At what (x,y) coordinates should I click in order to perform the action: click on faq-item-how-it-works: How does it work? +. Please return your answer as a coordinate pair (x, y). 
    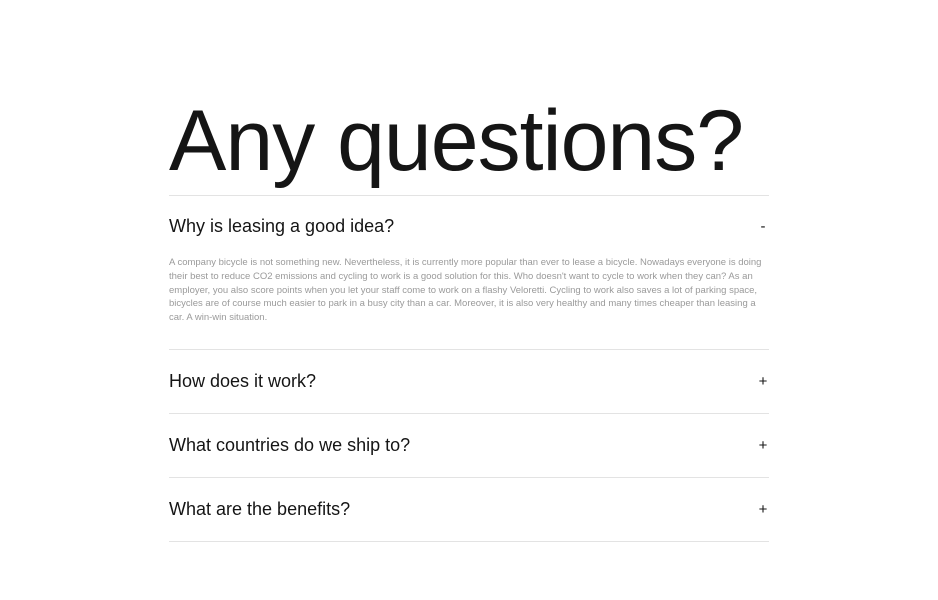
    Looking at the image, I should click on (469, 380).